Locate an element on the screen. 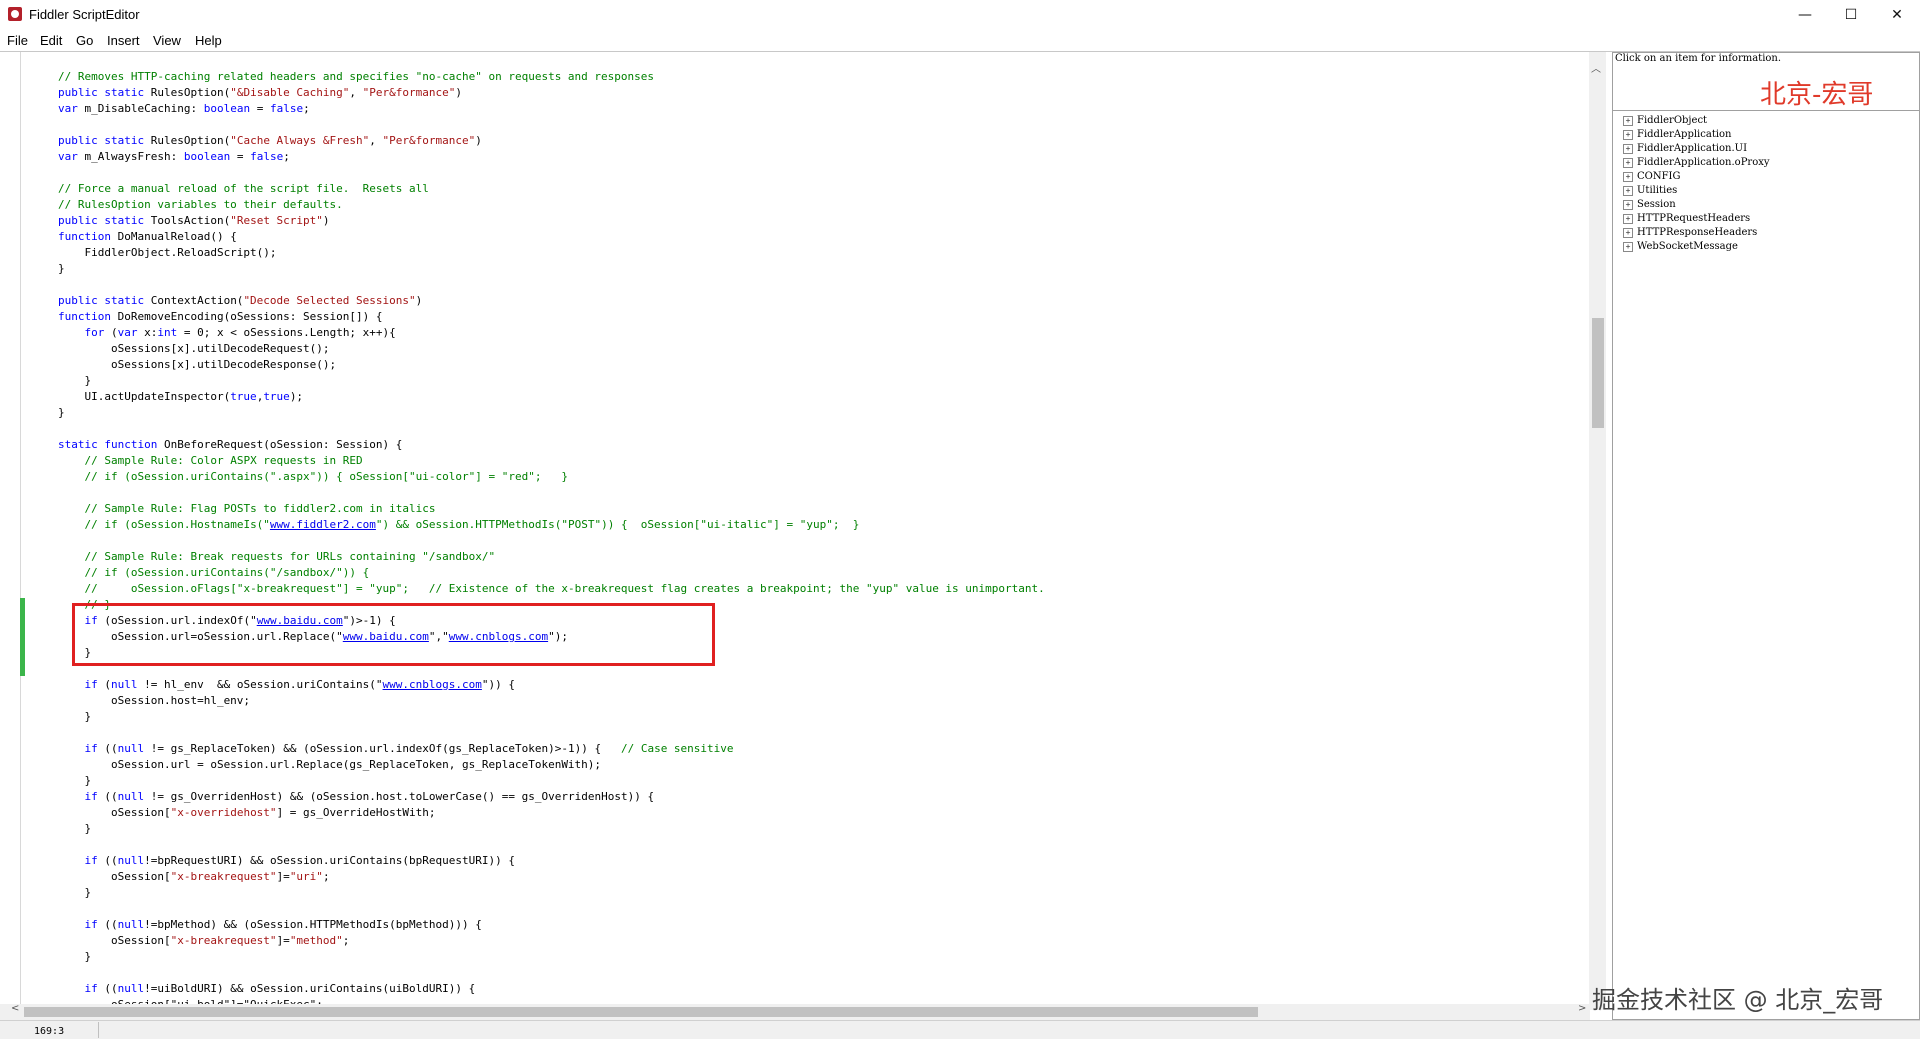 This screenshot has height=1039, width=1920. code-line: function DoManualReload() { is located at coordinates (551, 237).